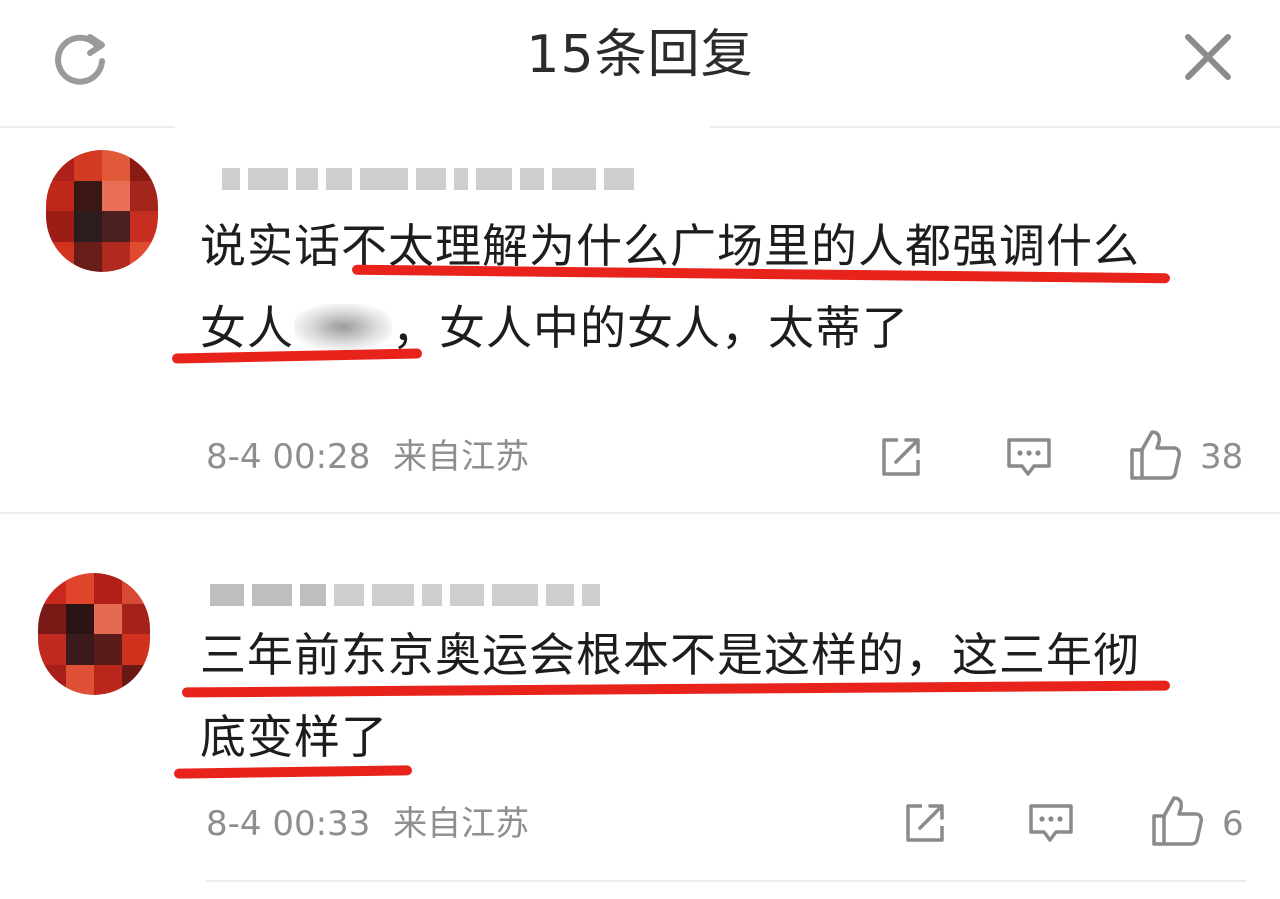  What do you see at coordinates (1233, 824) in the screenshot?
I see `like-count: 6` at bounding box center [1233, 824].